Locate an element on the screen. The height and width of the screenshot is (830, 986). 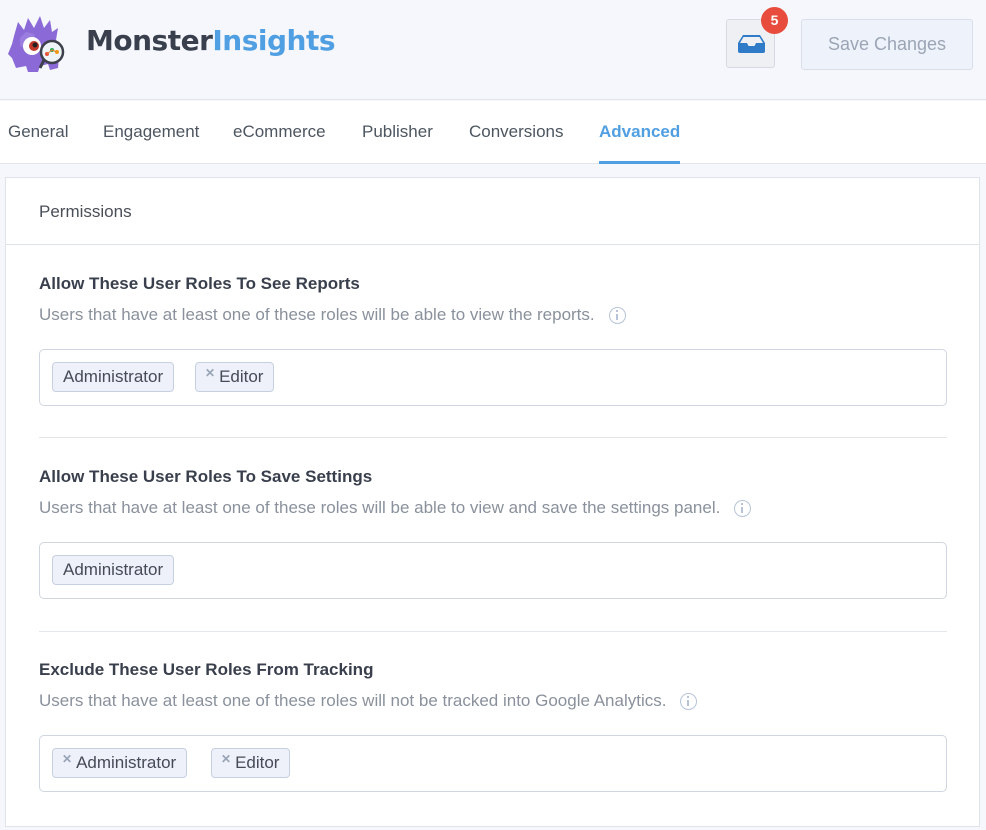
header: MonsterInsights 5 Save Changes is located at coordinates (493, 50).